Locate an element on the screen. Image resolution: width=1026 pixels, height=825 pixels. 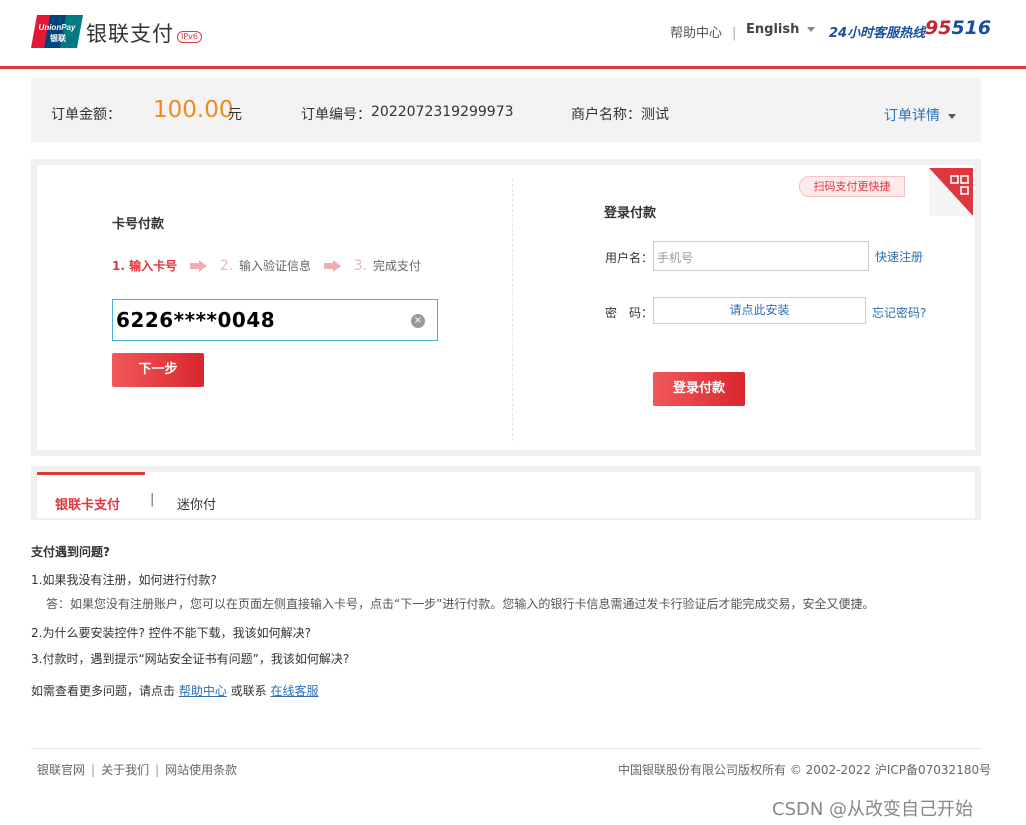
step-3: 3. 完成支付 is located at coordinates (387, 265).